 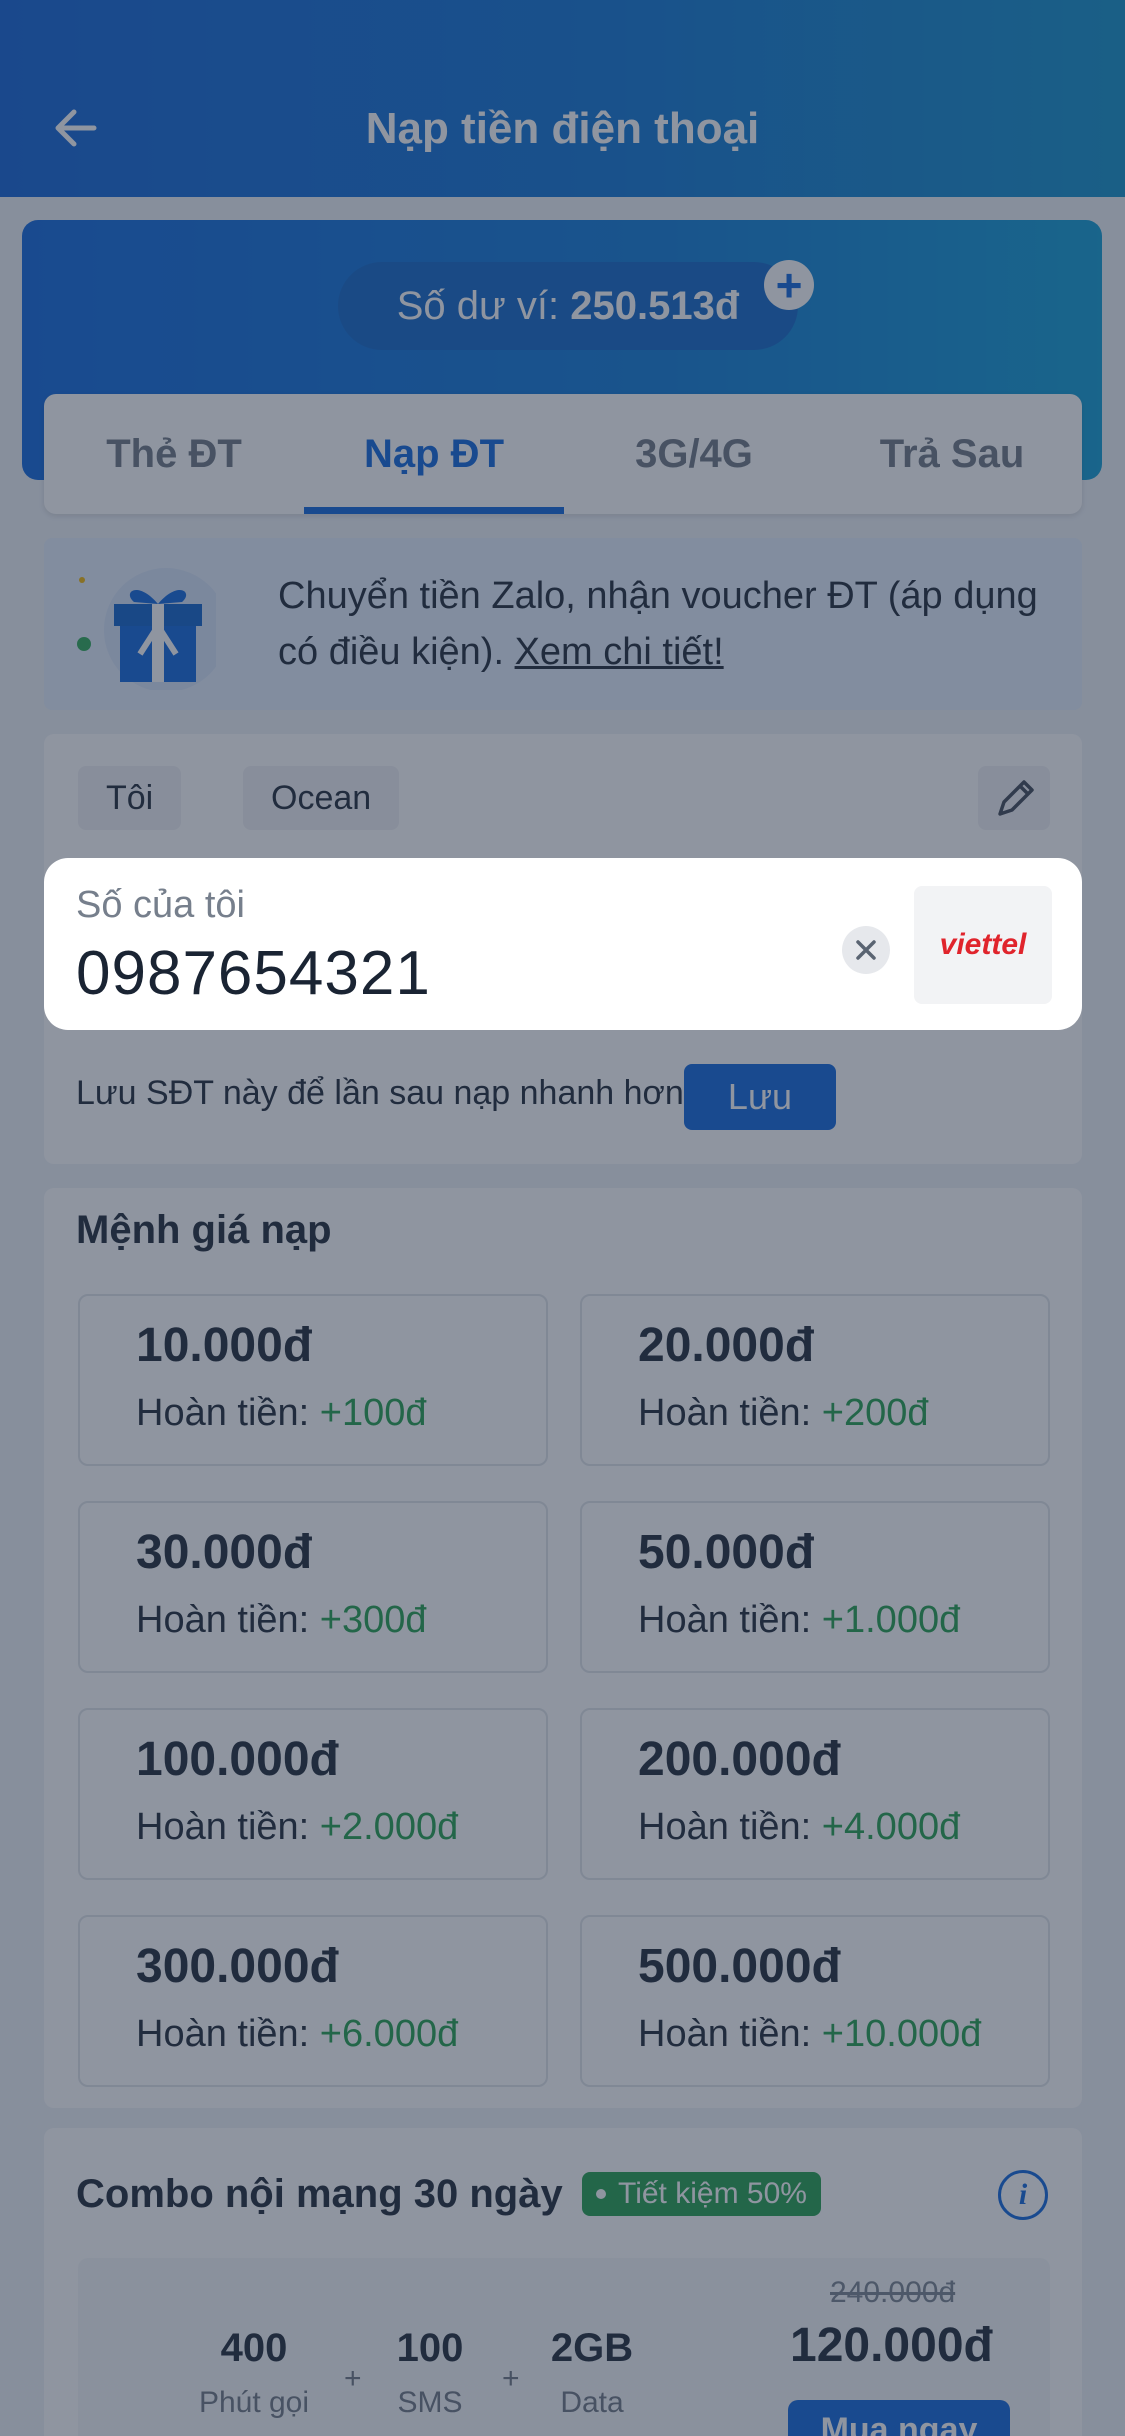 What do you see at coordinates (313, 1794) in the screenshot?
I see `denomination-option: 100.000đ Hoàn tiền: +2.000đ` at bounding box center [313, 1794].